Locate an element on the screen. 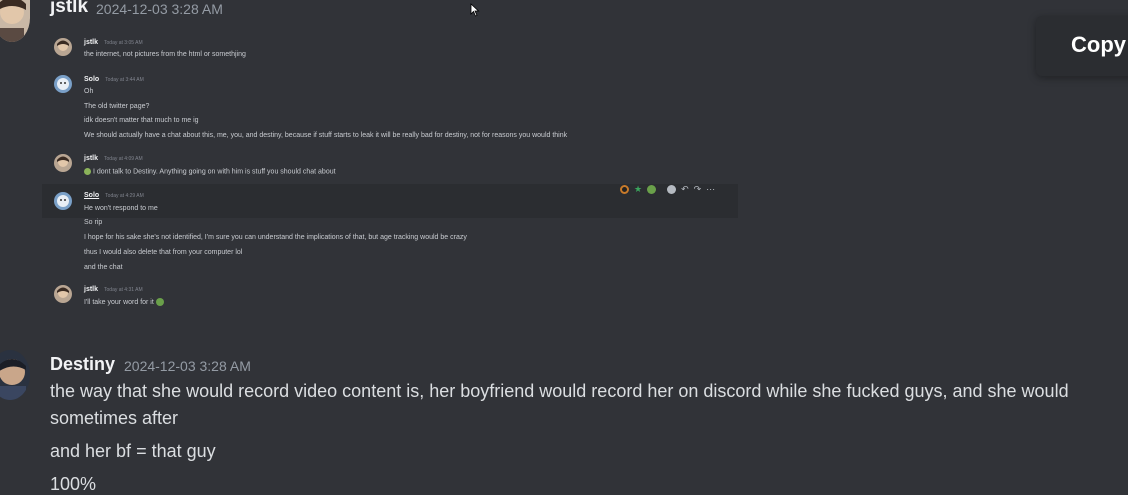  avatar-destiny is located at coordinates (15, 375).